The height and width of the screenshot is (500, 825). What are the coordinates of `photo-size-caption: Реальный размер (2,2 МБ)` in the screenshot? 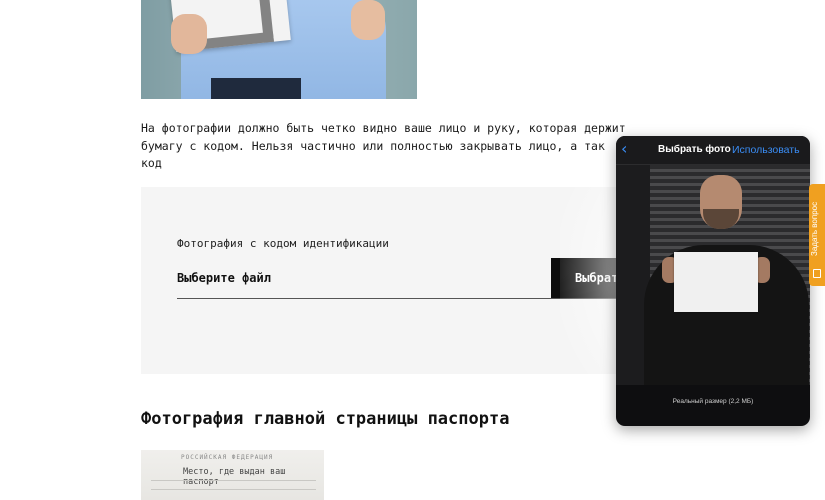 It's located at (713, 401).